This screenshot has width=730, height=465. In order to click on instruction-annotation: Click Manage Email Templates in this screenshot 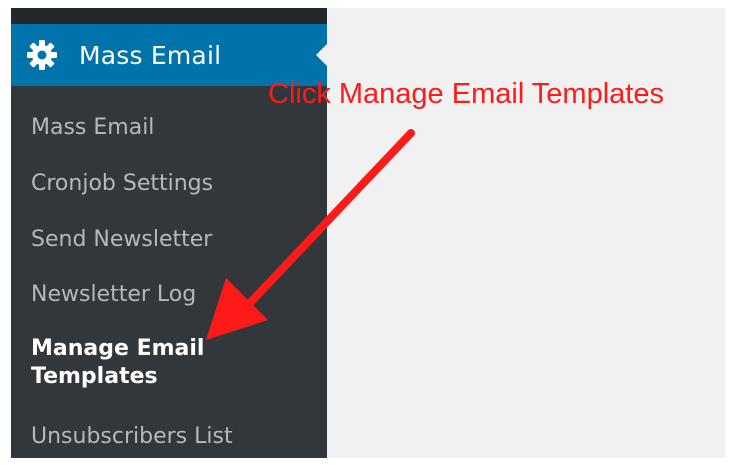, I will do `click(466, 94)`.